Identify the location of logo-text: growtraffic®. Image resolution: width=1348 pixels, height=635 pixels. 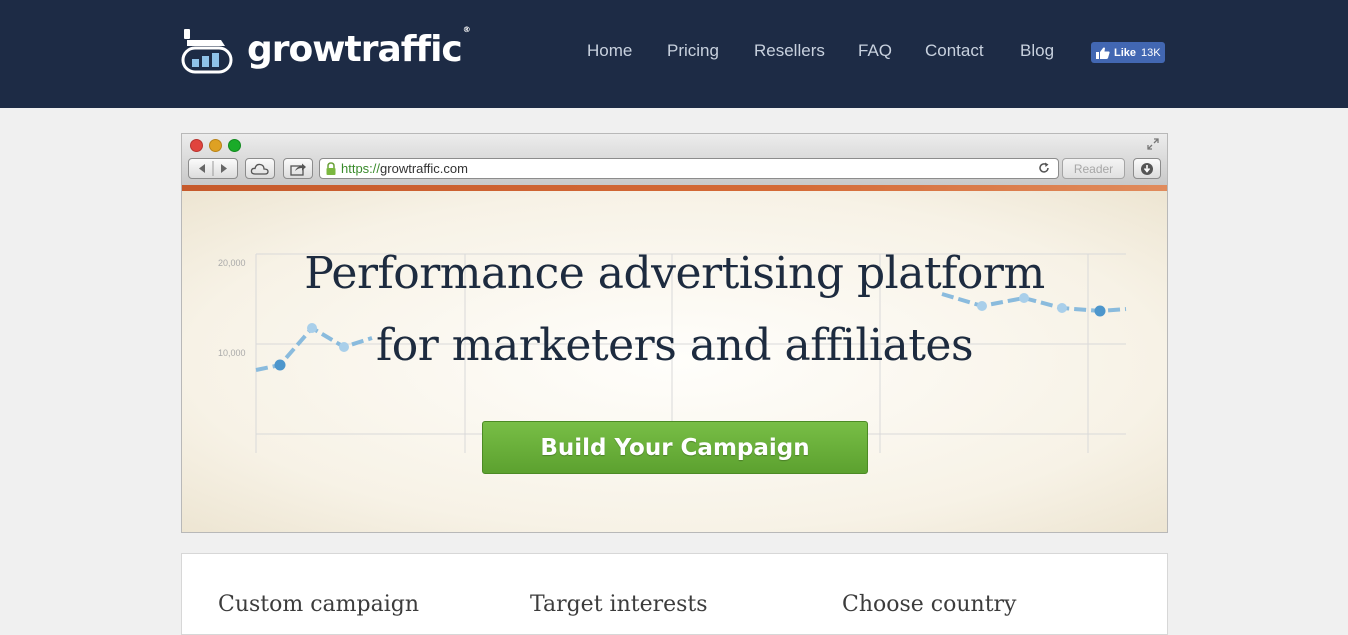
(359, 47).